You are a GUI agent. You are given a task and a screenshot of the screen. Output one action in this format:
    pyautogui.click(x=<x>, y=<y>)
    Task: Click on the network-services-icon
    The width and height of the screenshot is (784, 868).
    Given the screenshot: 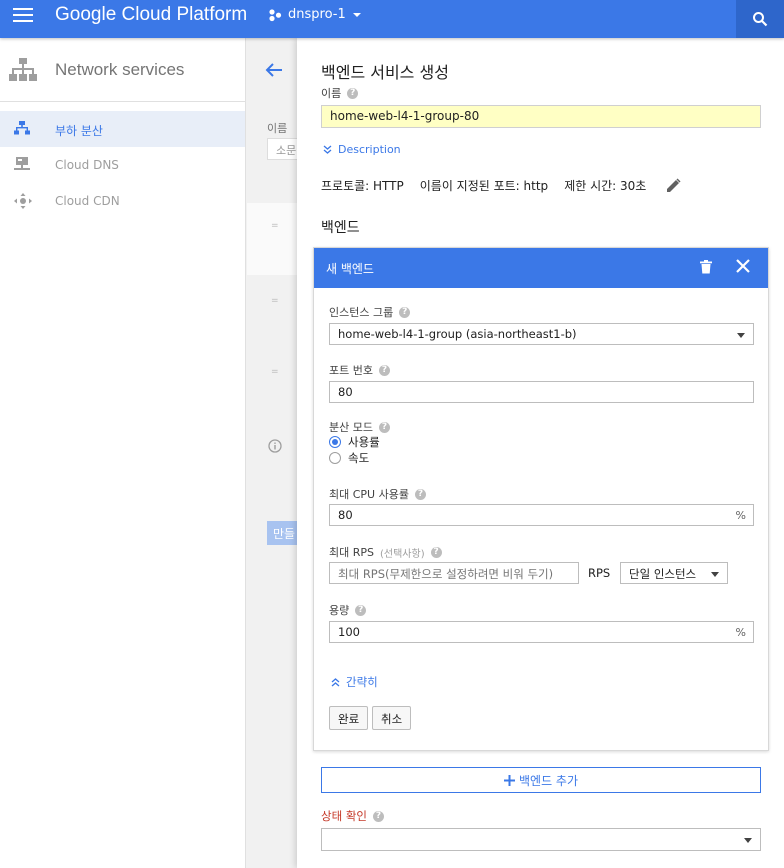 What is the action you would take?
    pyautogui.click(x=23, y=69)
    